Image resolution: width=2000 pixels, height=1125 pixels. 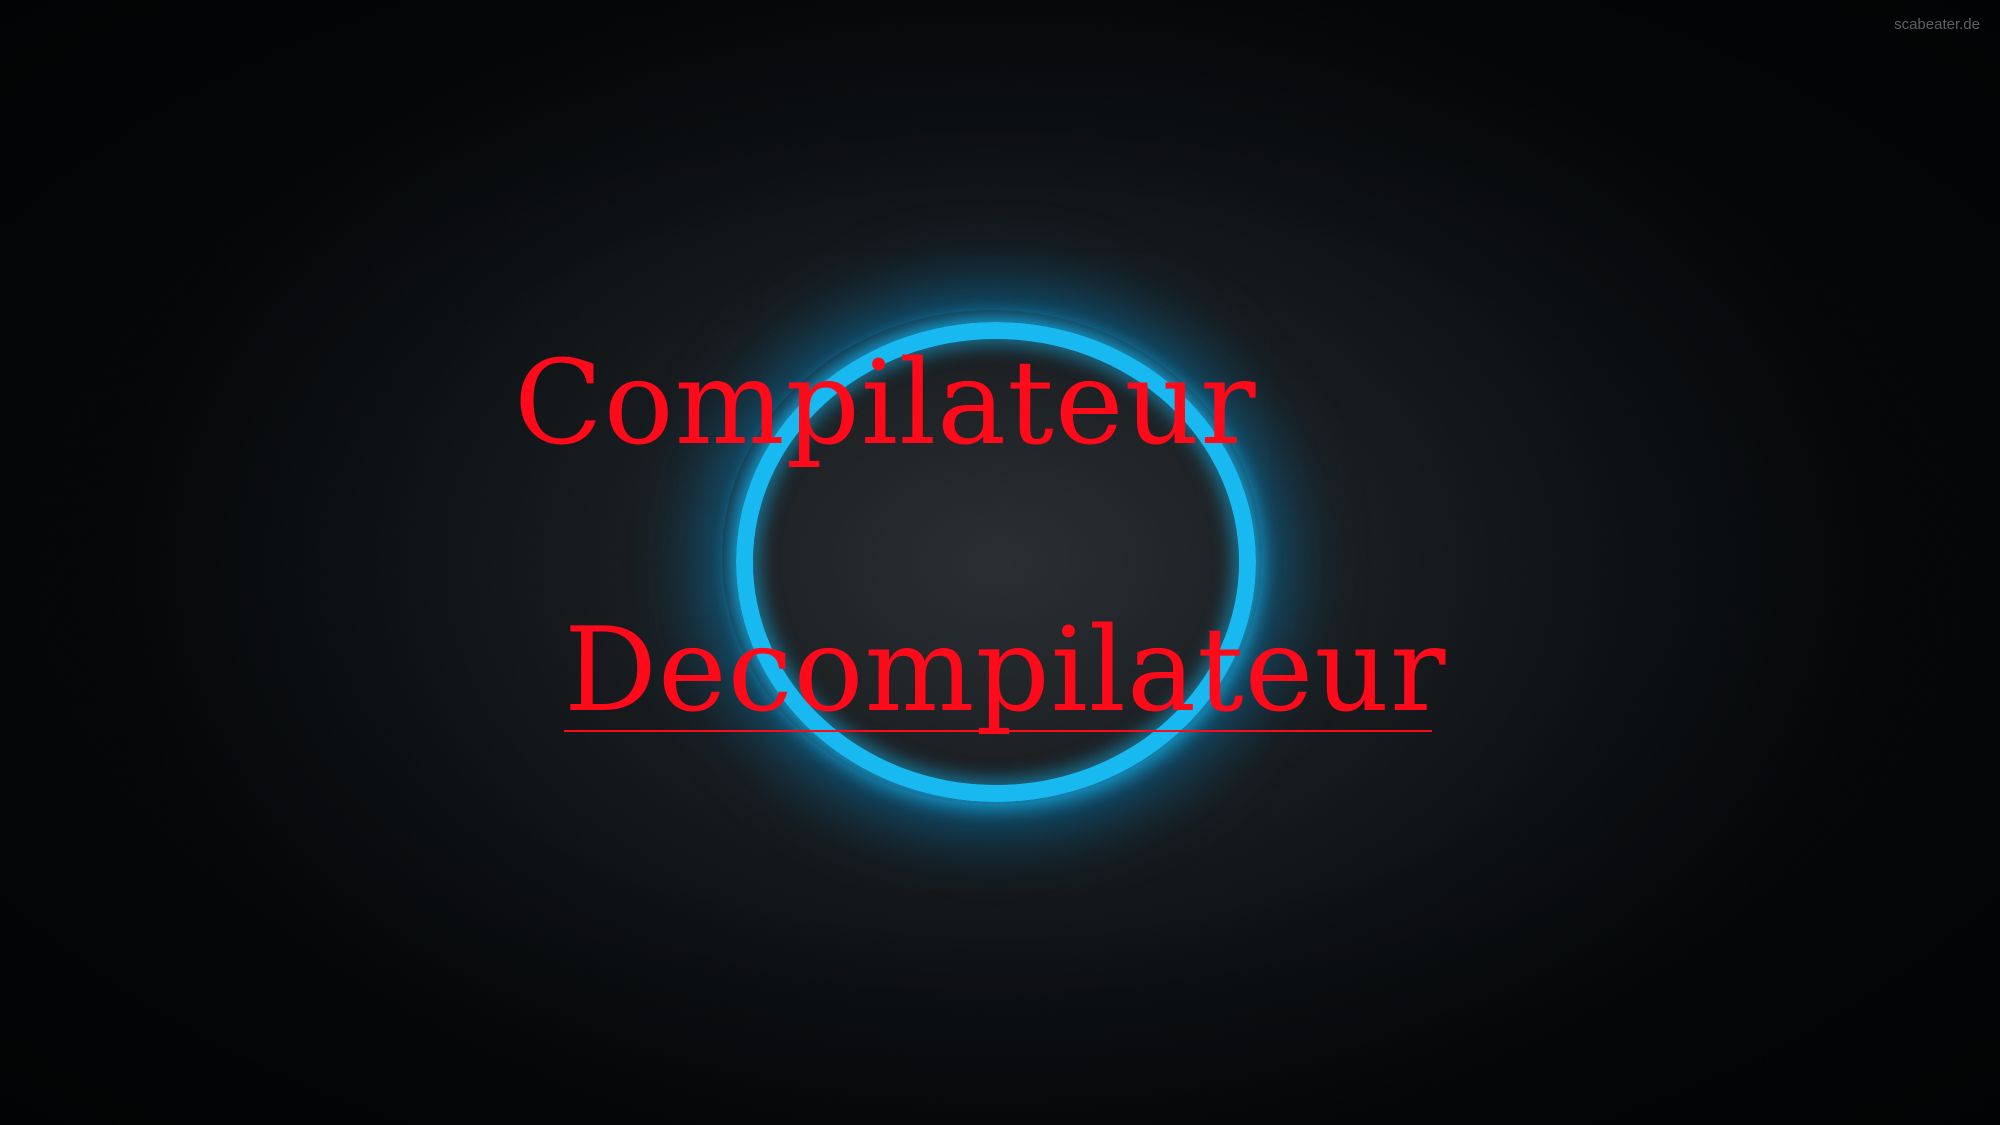 What do you see at coordinates (998, 731) in the screenshot?
I see `decompiler-underline` at bounding box center [998, 731].